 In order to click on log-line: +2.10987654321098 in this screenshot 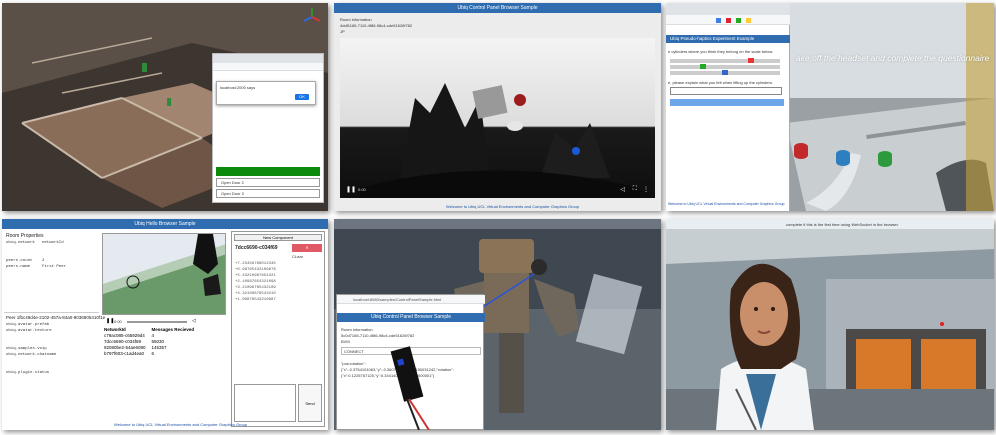, I will do `click(255, 282)`.